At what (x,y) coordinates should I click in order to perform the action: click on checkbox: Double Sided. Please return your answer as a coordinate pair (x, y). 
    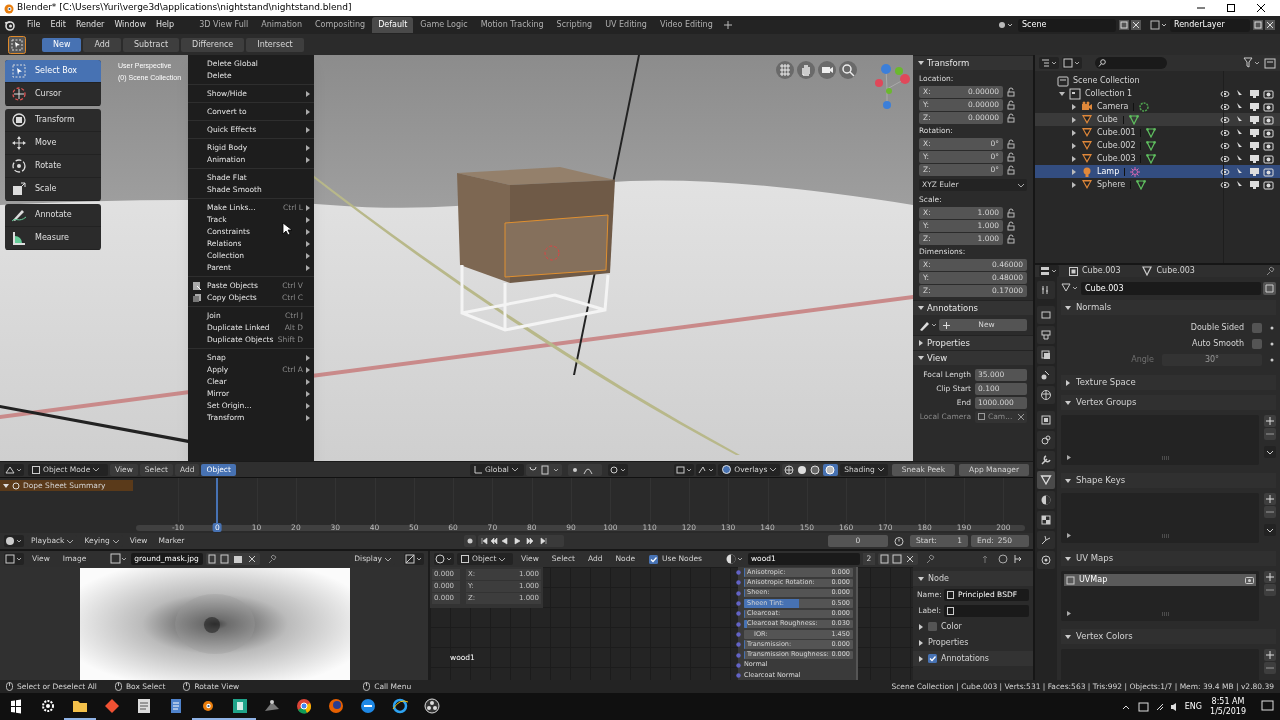
    Looking at the image, I should click on (1226, 327).